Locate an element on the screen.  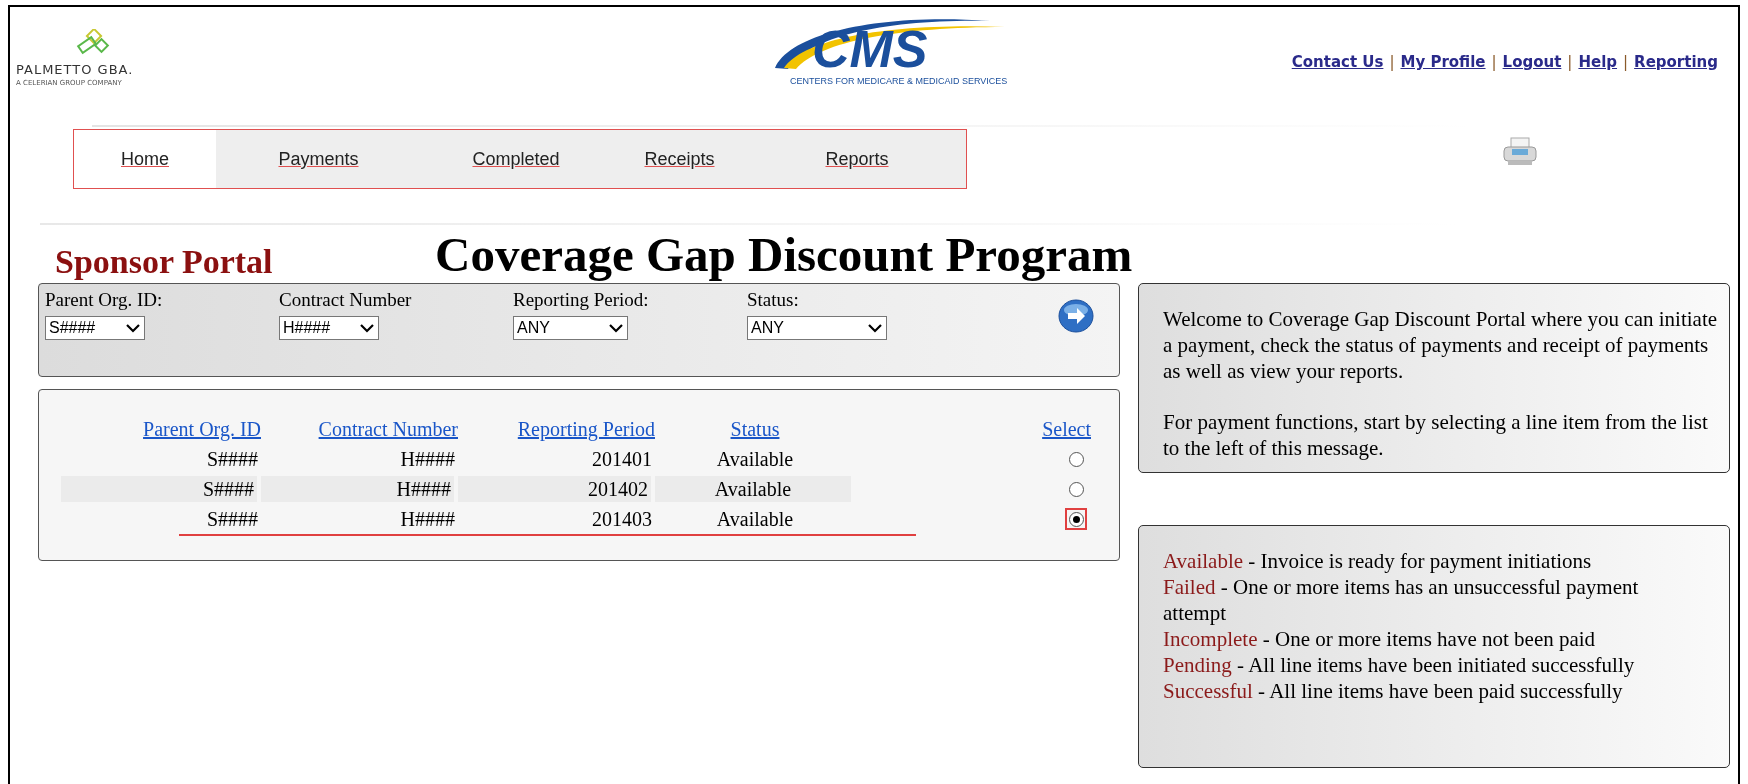
column-header-link: Contract Number is located at coordinates (388, 429).